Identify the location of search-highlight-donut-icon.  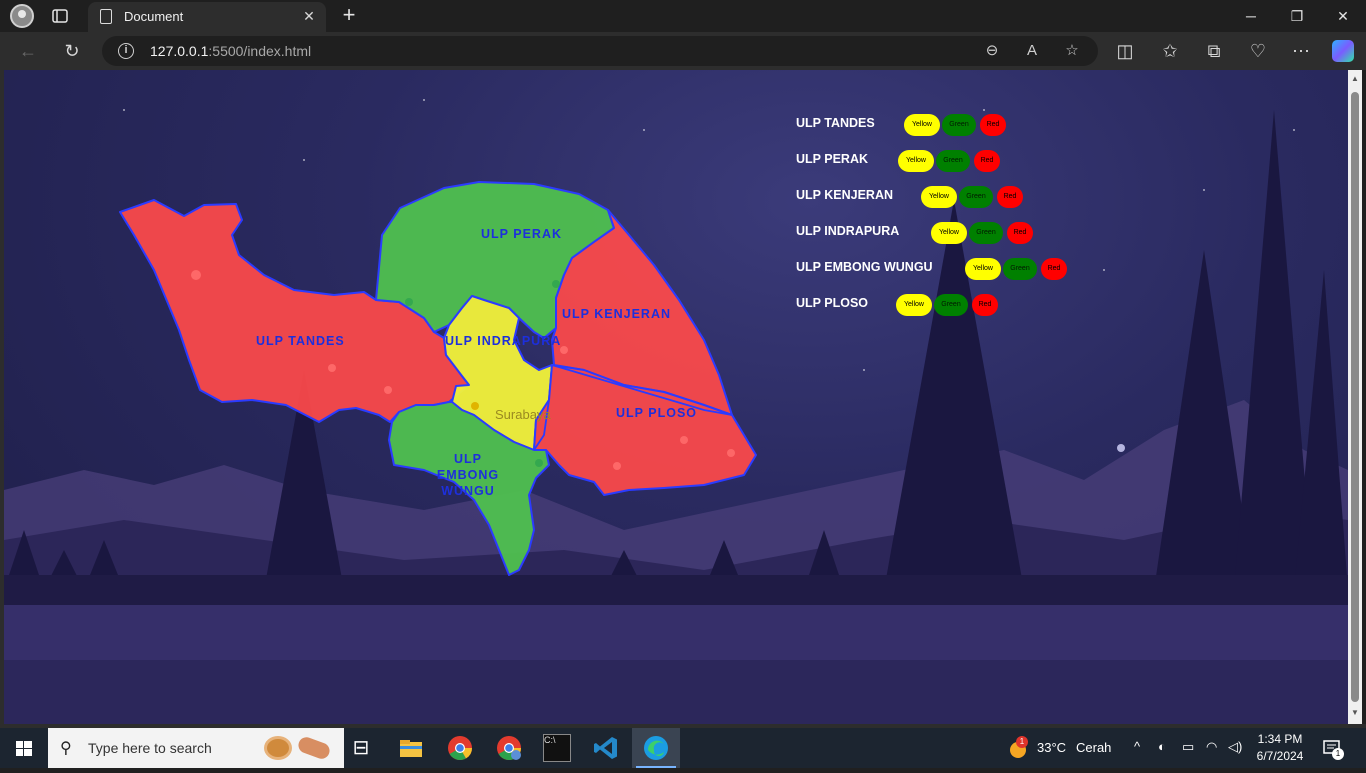
(278, 748).